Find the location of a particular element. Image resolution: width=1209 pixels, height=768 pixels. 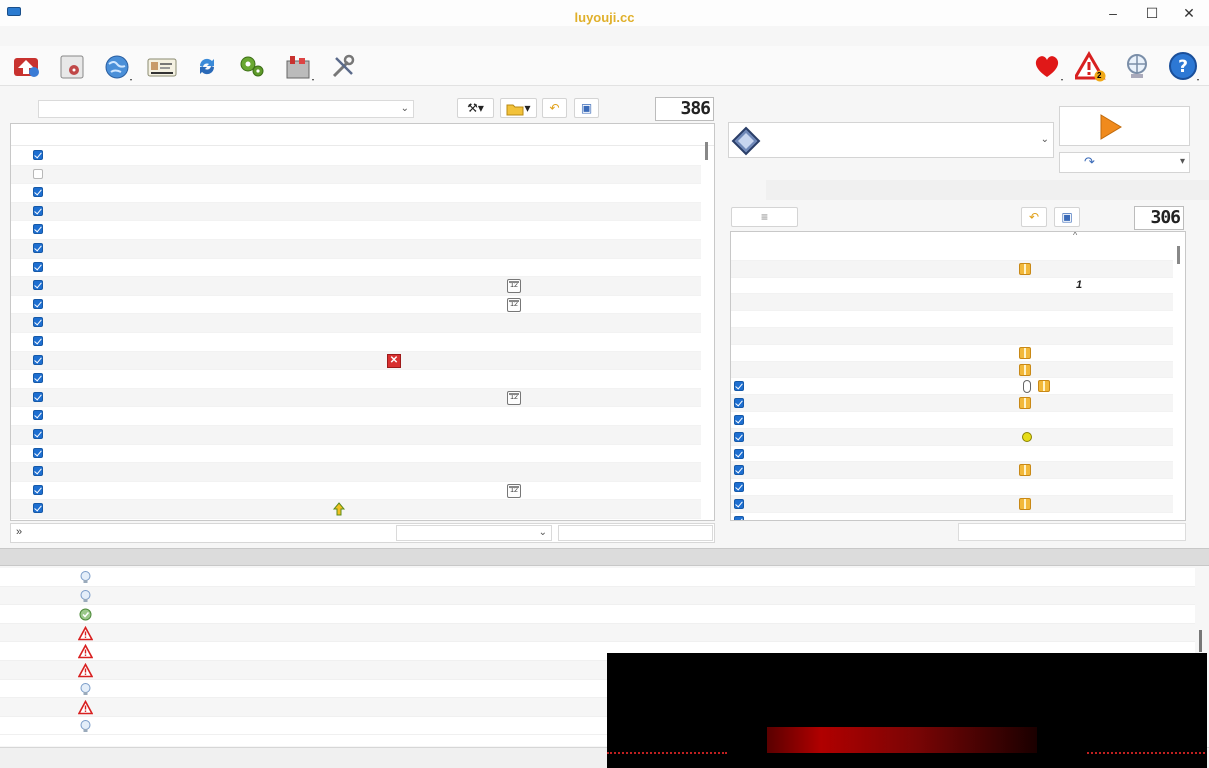

settings-gears-icon is located at coordinates (252, 66).